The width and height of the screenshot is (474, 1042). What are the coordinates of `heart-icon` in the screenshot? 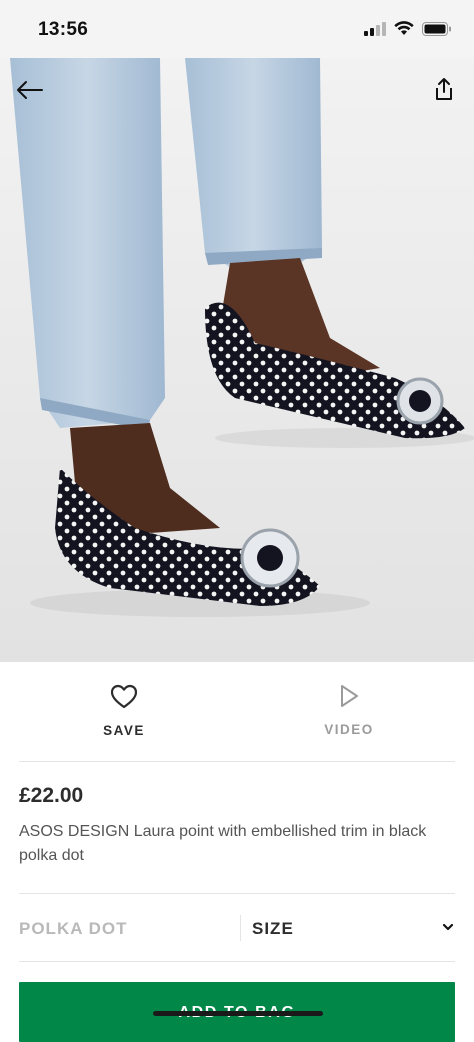 It's located at (124, 696).